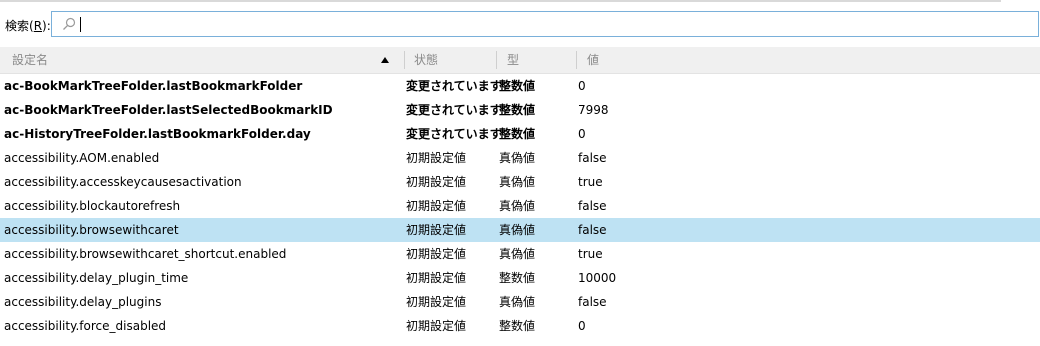 The width and height of the screenshot is (1040, 346). What do you see at coordinates (153, 86) in the screenshot?
I see `pref-name: ac-BookMarkTreeFolder.lastBookmarkFolder` at bounding box center [153, 86].